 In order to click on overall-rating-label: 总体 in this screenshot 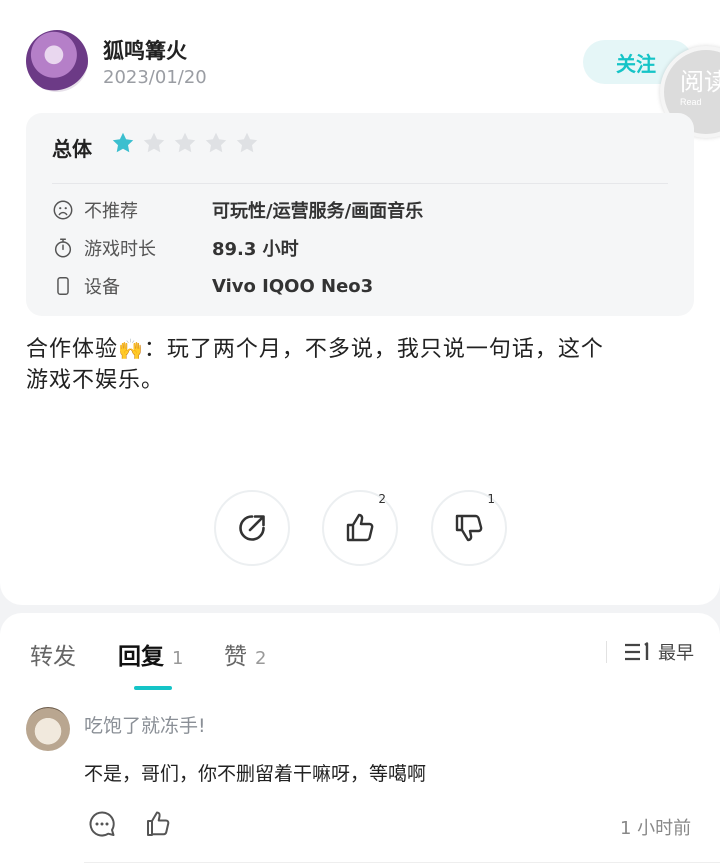, I will do `click(72, 149)`.